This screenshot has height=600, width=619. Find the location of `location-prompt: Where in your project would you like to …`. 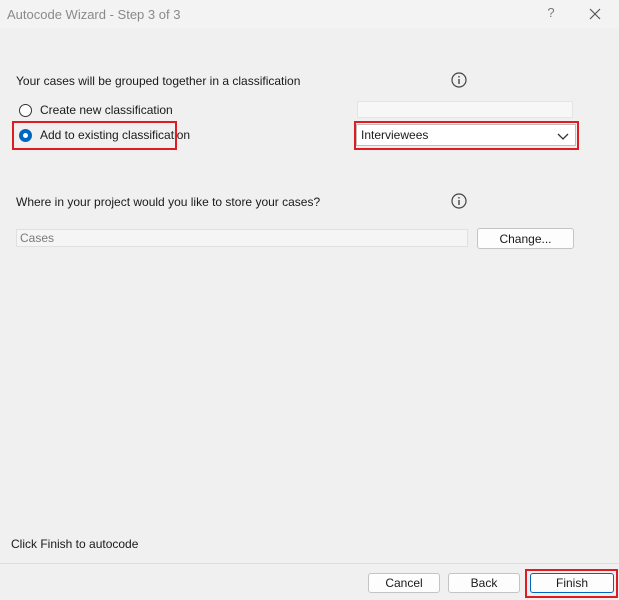

location-prompt: Where in your project would you like to … is located at coordinates (168, 202).